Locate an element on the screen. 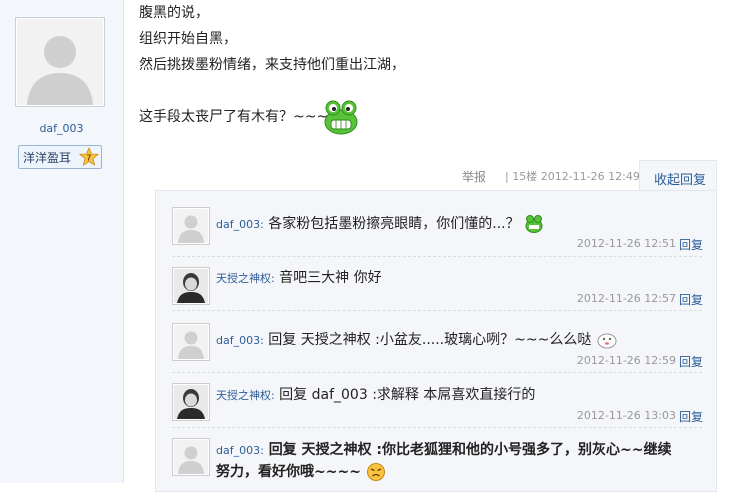 This screenshot has height=492, width=732. reply-timestamp: 2012-11-26 12:59 is located at coordinates (626, 360).